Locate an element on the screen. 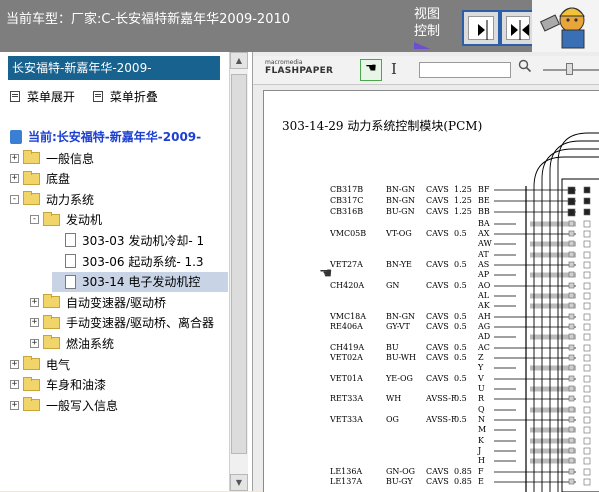 The image size is (599, 492). single-pane-view-button is located at coordinates (481, 28).